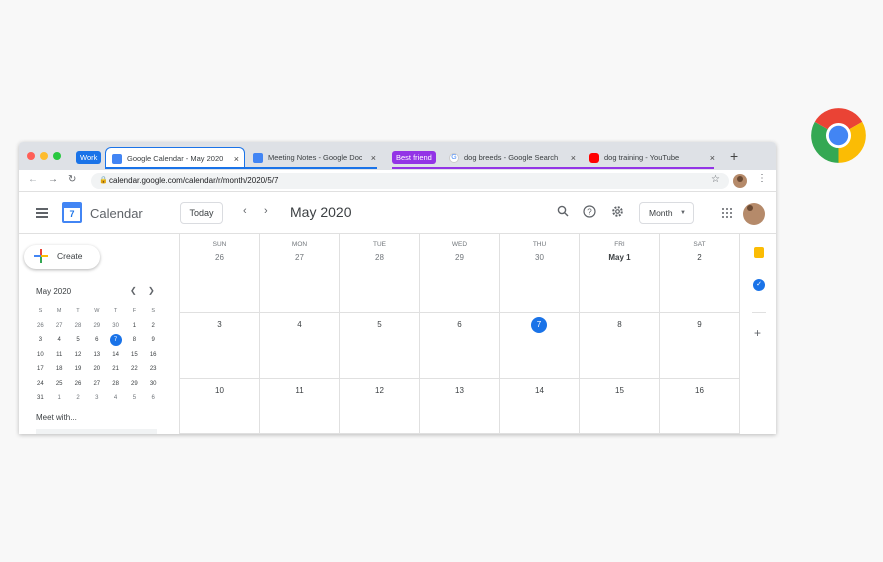 The image size is (883, 562). What do you see at coordinates (759, 285) in the screenshot?
I see `tasks-icon: ✓` at bounding box center [759, 285].